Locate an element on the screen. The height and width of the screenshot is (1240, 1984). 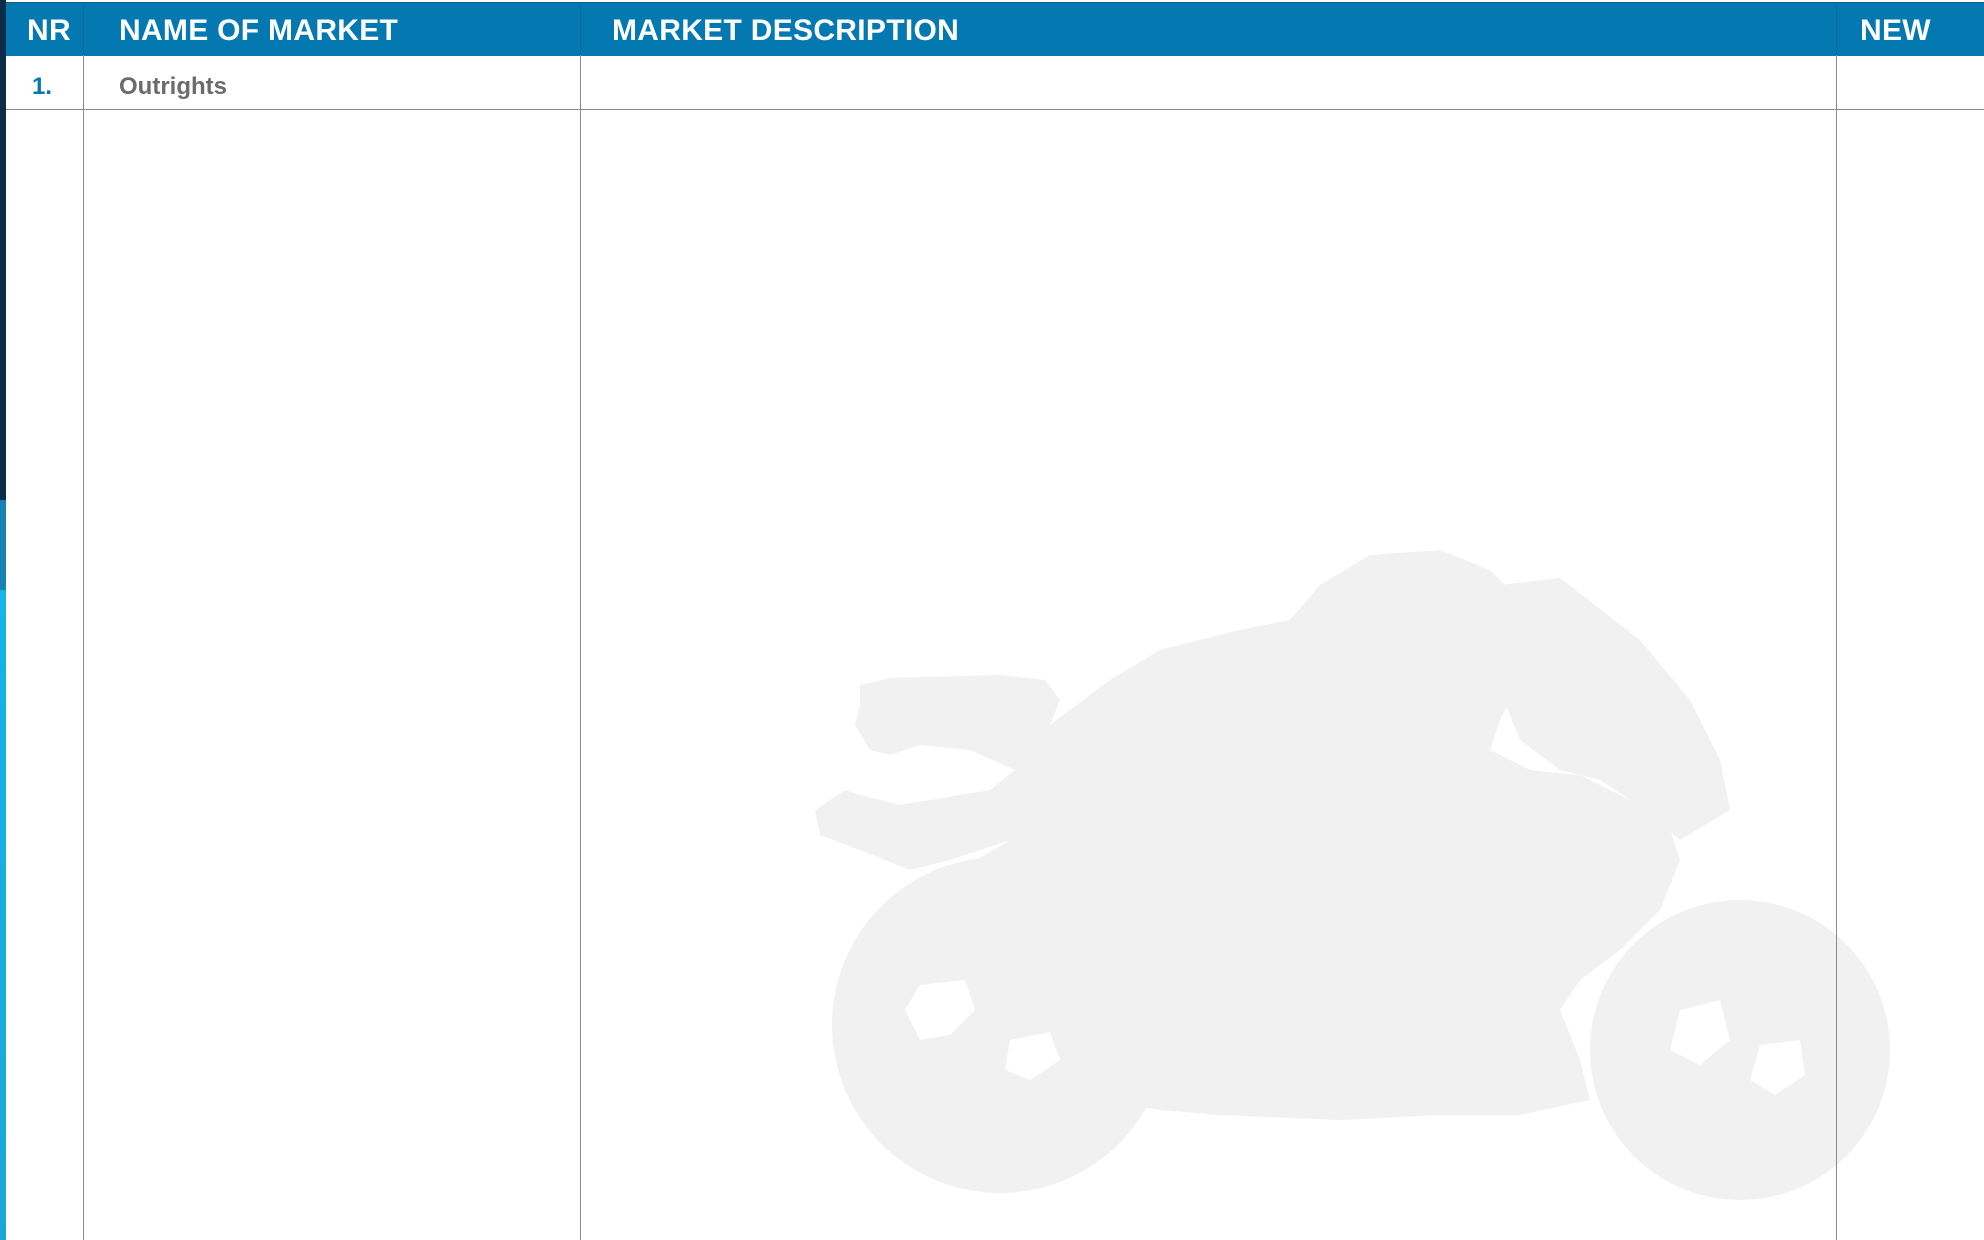
header-new: NEW is located at coordinates (1895, 30).